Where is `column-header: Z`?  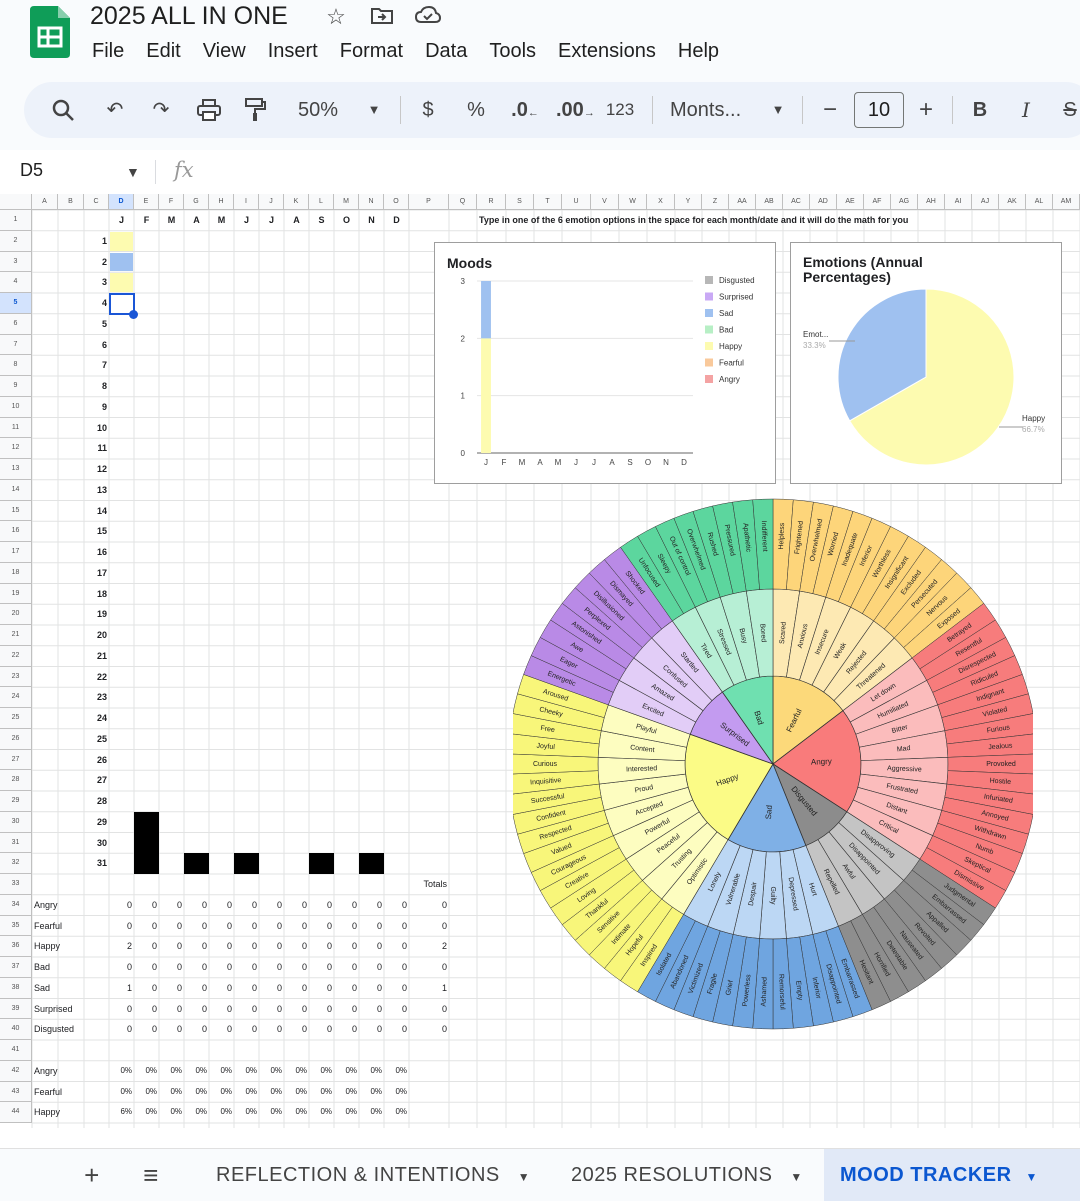
column-header: Z is located at coordinates (715, 202).